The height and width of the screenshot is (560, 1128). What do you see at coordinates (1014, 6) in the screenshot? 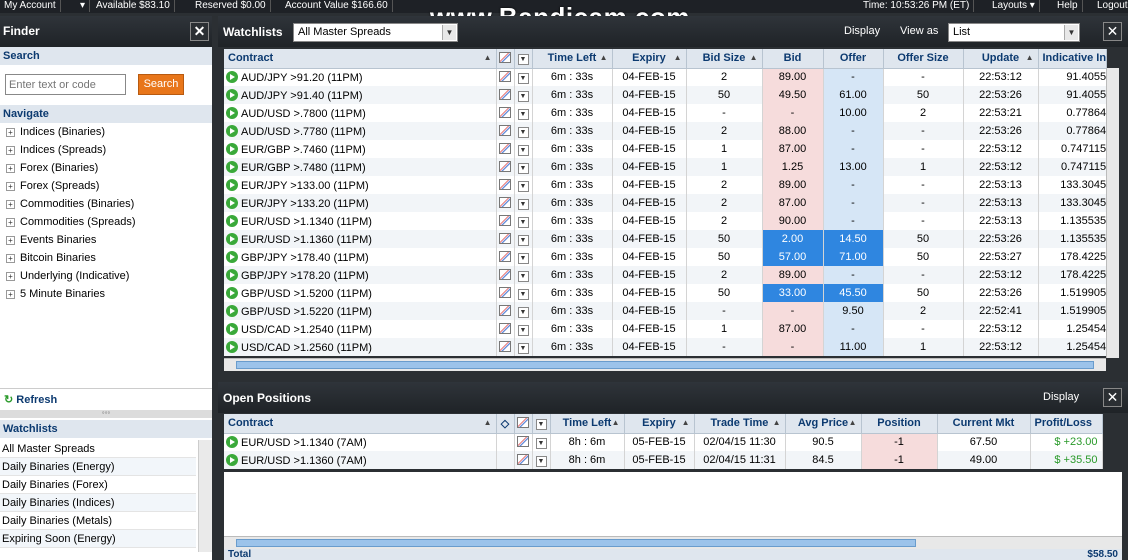
I see `layouts-menu: Layouts ▾` at bounding box center [1014, 6].